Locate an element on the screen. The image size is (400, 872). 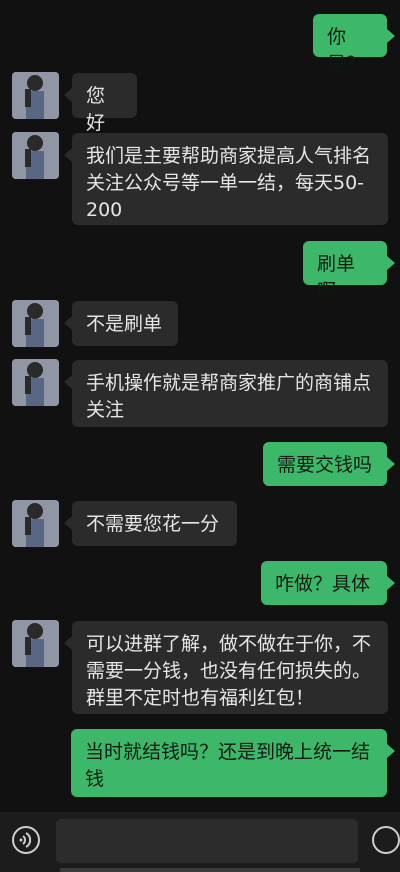
message-bubble-outgoing: 刷单啊 is located at coordinates (349, 271).